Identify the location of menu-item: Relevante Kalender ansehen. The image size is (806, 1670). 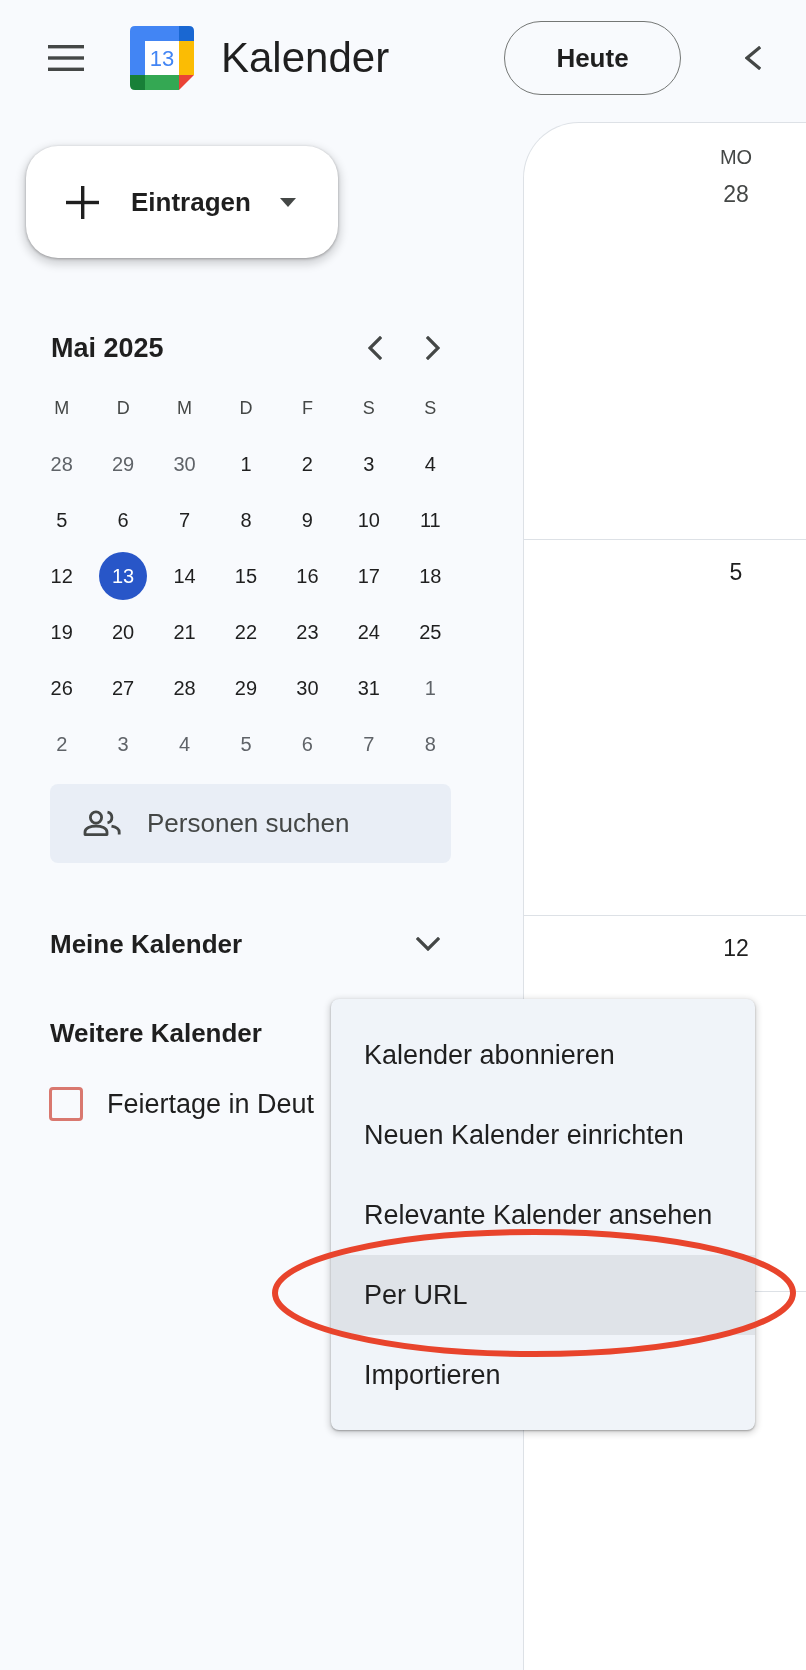
(543, 1215).